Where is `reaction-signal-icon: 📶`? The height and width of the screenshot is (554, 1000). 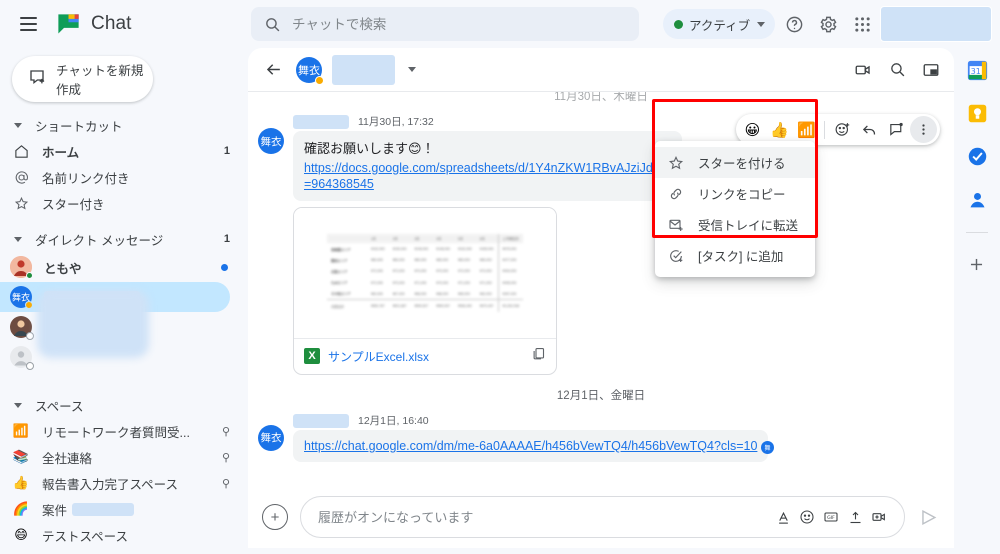 reaction-signal-icon: 📶 is located at coordinates (806, 129).